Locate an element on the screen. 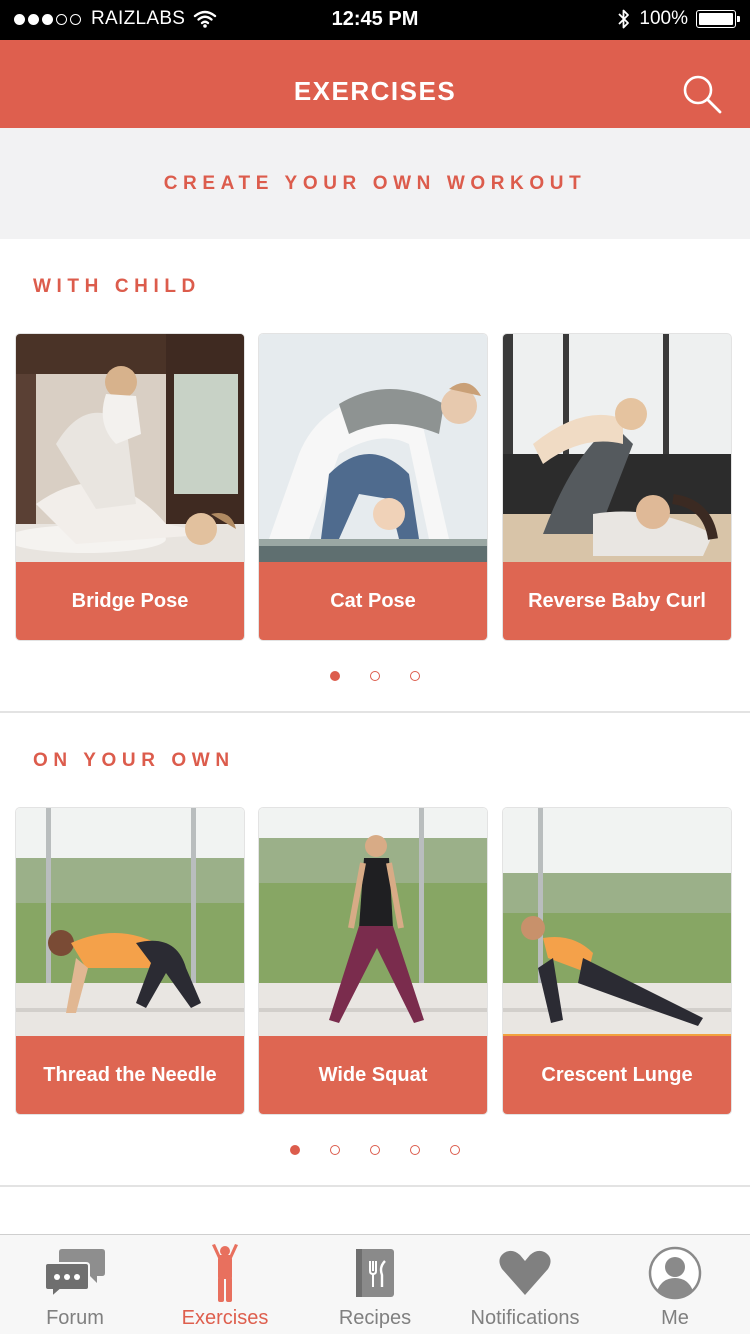  tab-label: Notifications is located at coordinates (525, 1318).